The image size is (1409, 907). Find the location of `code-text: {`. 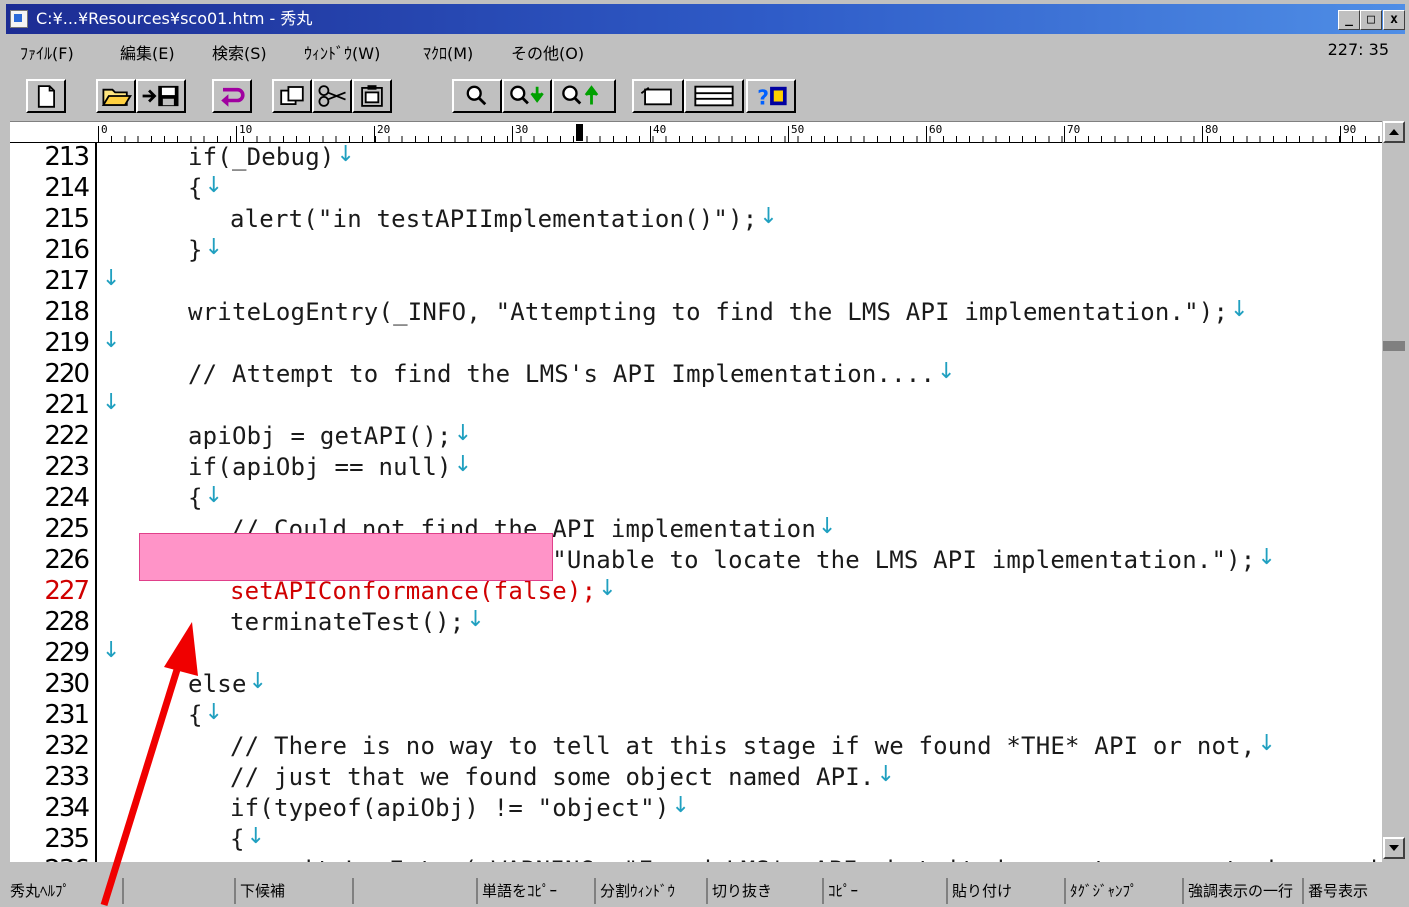

code-text: { is located at coordinates (195, 715).